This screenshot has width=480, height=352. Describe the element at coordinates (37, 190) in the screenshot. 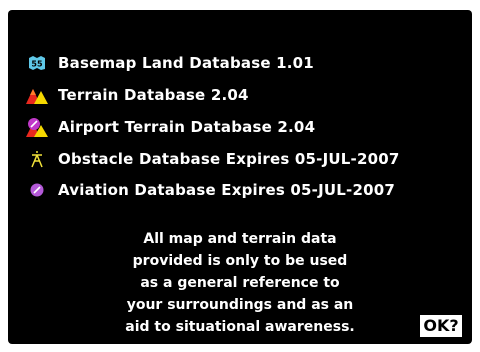

I see `aviation-icon` at that location.